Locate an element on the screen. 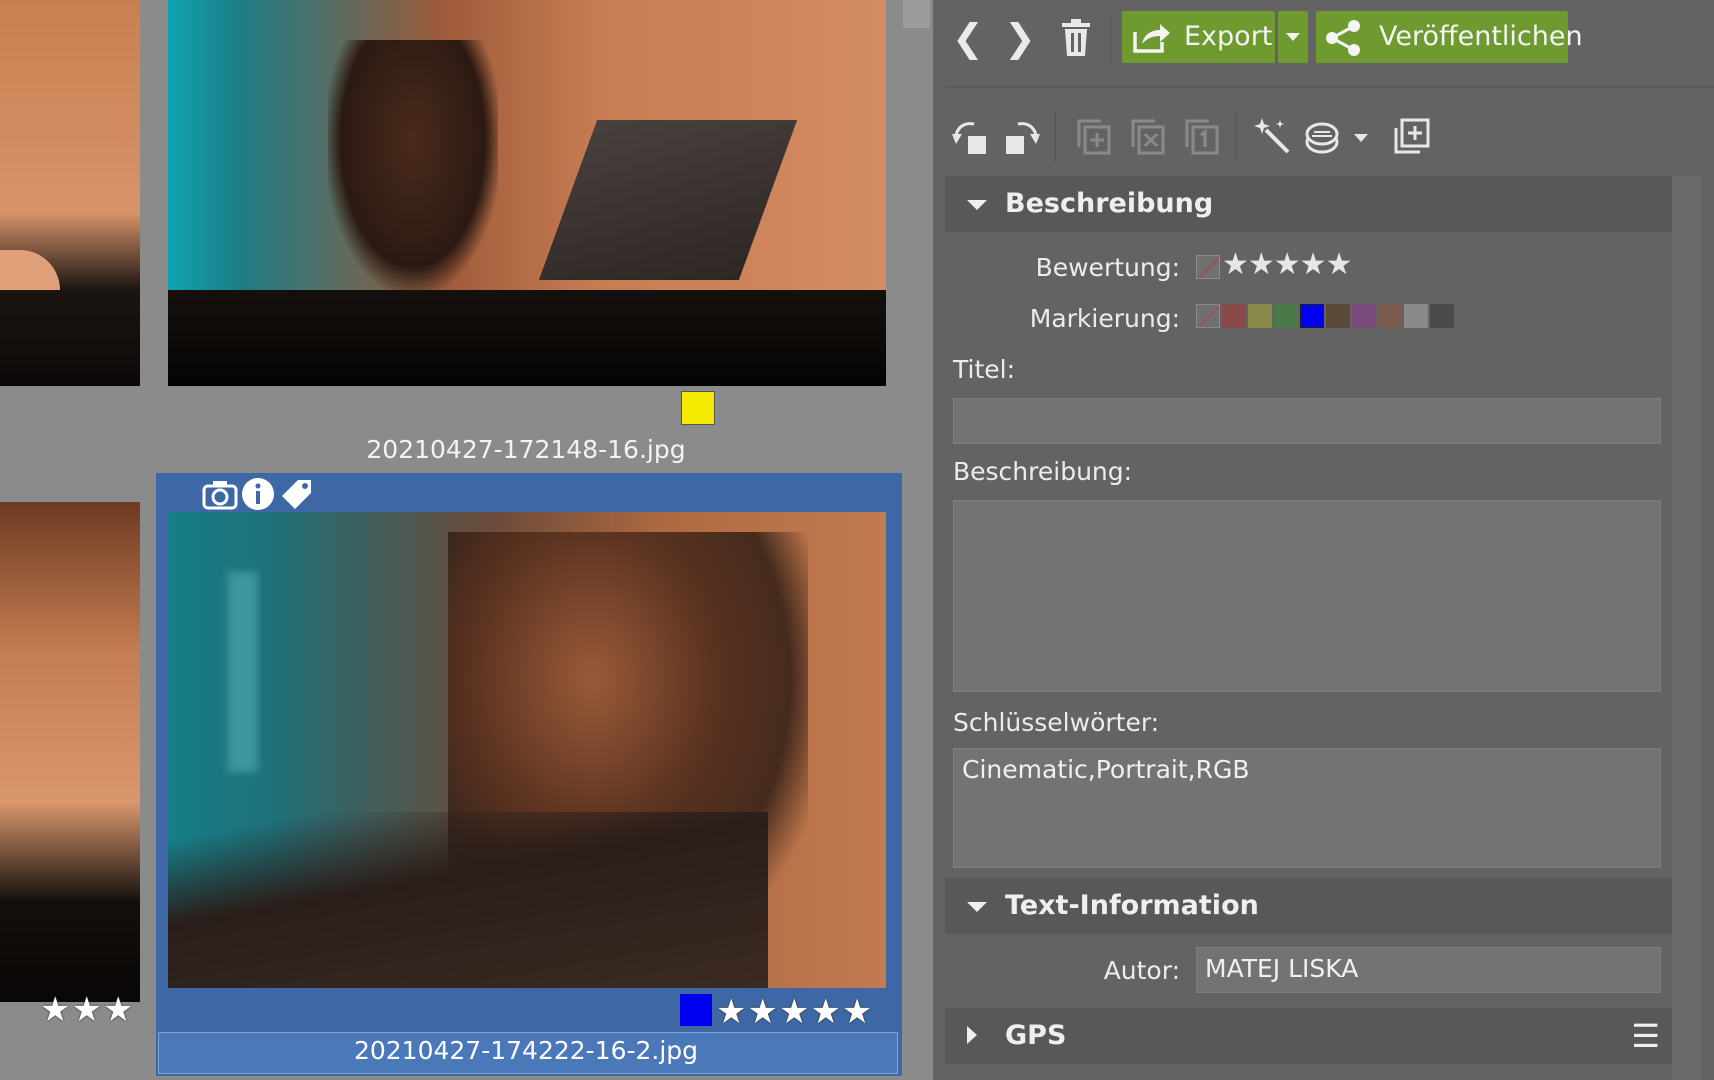 Image resolution: width=1714 pixels, height=1080 pixels. selected-thumbnail-filename: 20210427-174222-16-2.jpg is located at coordinates (526, 1050).